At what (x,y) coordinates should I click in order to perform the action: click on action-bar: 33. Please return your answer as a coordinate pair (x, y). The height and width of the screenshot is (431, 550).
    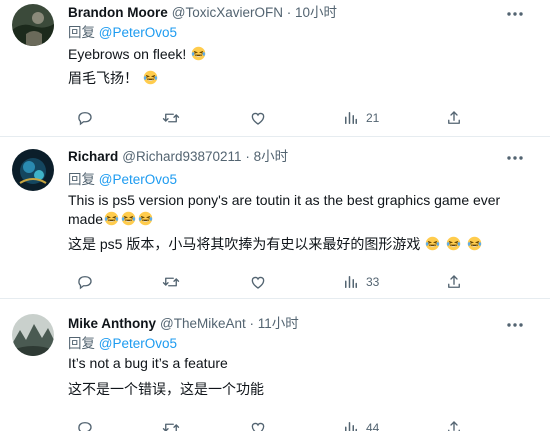
    Looking at the image, I should click on (276, 282).